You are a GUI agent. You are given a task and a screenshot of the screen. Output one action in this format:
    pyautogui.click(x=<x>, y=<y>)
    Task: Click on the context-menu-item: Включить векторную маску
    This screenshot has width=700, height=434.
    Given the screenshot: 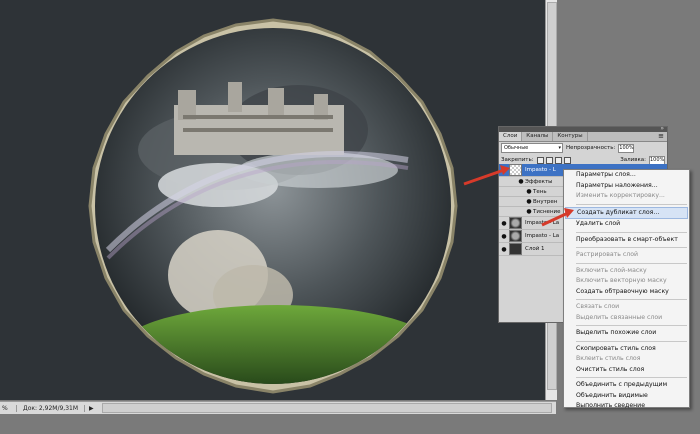 What is the action you would take?
    pyautogui.click(x=621, y=280)
    